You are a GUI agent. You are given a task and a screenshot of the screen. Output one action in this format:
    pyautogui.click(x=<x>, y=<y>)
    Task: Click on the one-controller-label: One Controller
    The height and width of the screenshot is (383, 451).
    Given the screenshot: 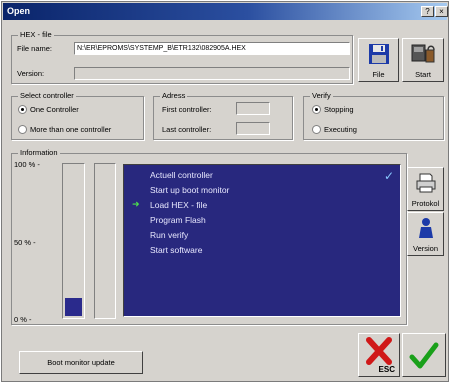 What is the action you would take?
    pyautogui.click(x=54, y=109)
    